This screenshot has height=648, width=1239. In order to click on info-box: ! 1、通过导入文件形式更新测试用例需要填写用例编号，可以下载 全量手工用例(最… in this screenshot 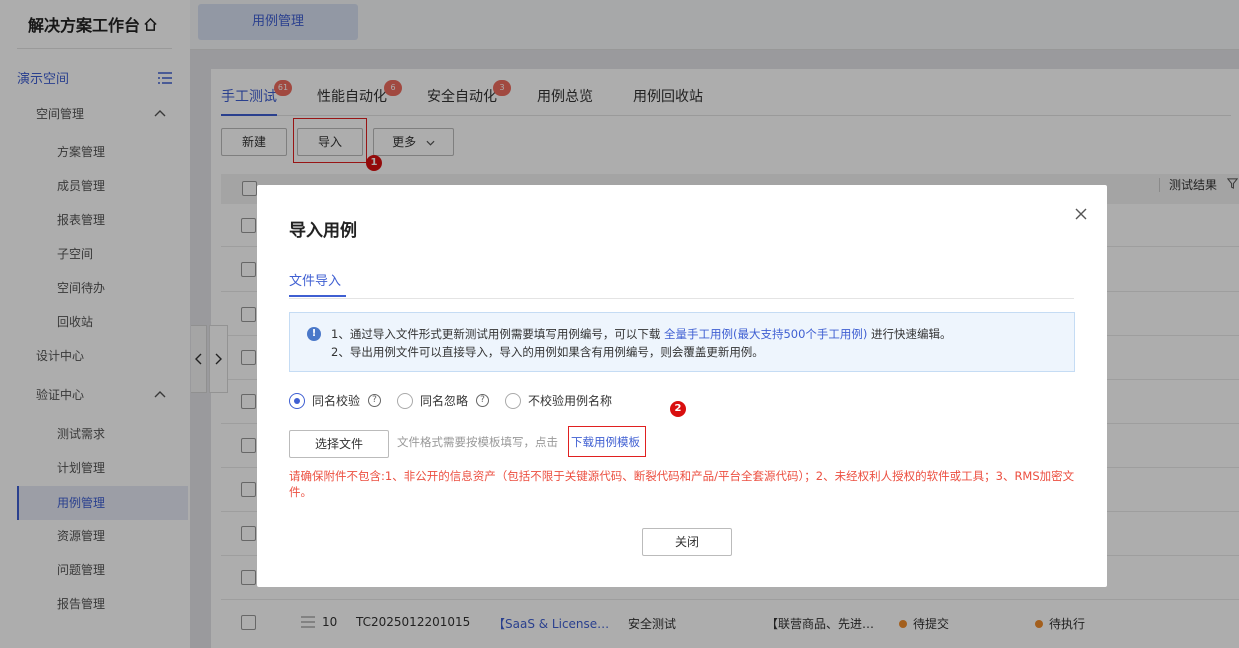, I will do `click(682, 342)`.